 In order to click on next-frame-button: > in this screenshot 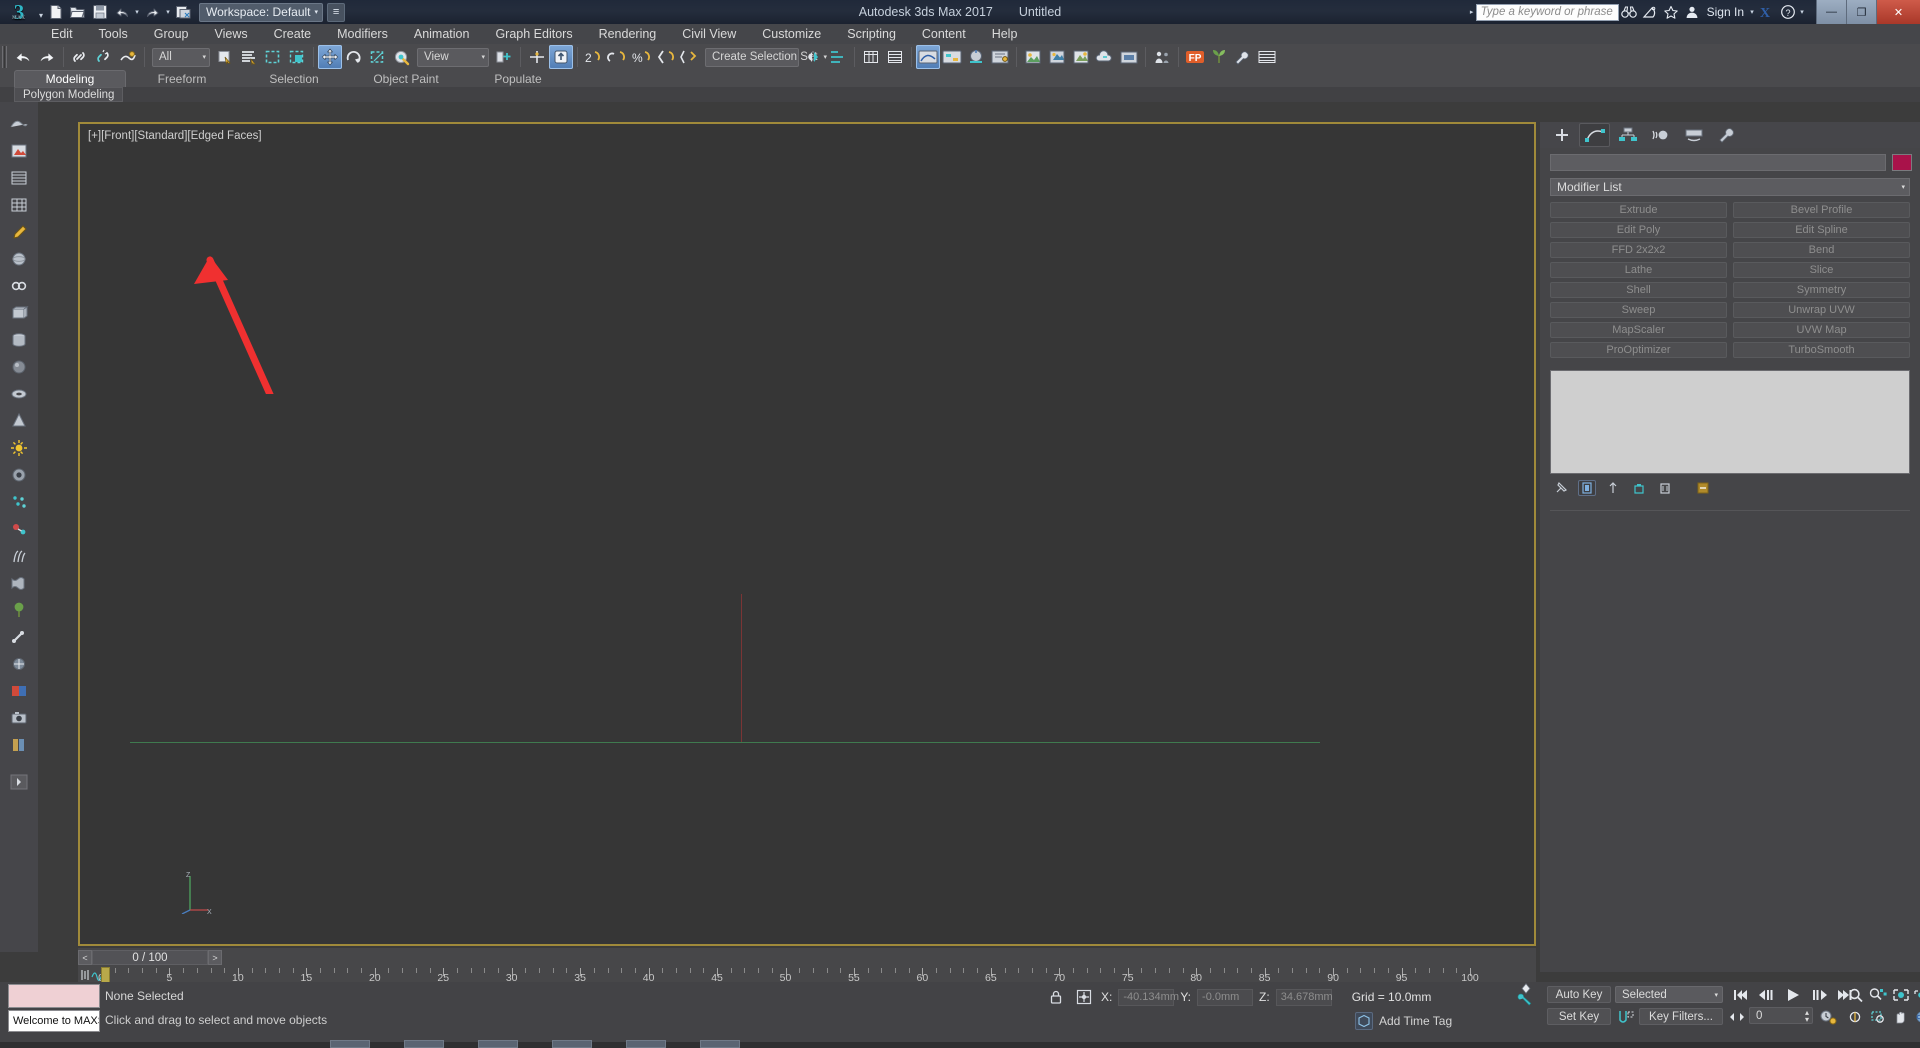, I will do `click(215, 957)`.